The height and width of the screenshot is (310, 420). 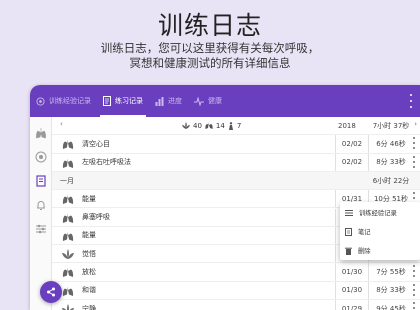 I want to click on pulse-icon, so click(x=199, y=101).